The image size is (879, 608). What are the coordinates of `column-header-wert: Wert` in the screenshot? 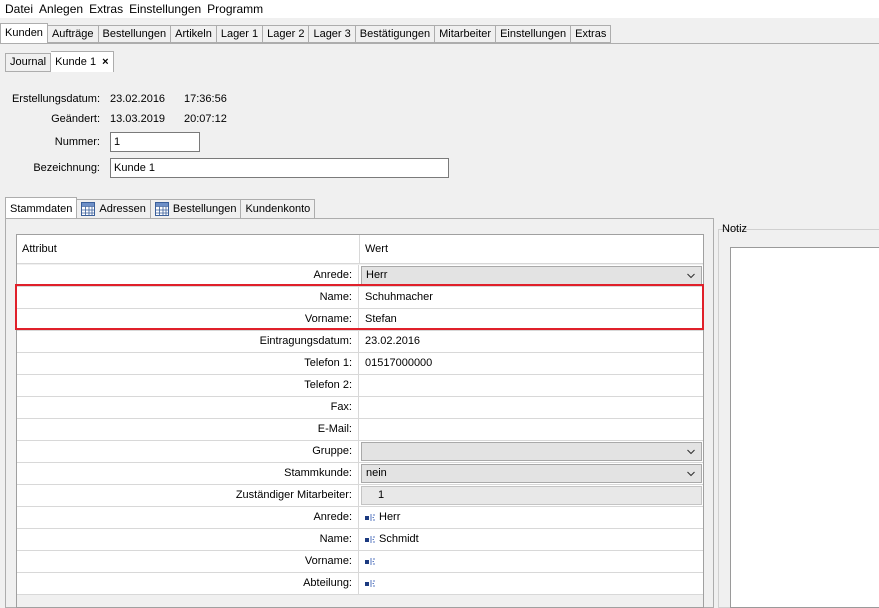 It's located at (374, 249).